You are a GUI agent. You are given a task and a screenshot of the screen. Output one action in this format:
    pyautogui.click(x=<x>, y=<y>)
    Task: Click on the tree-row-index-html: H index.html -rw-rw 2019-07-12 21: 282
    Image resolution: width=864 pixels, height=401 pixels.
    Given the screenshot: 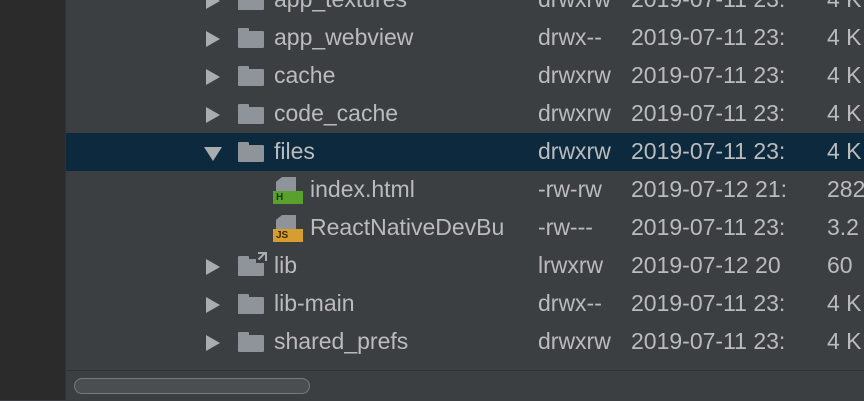 What is the action you would take?
    pyautogui.click(x=465, y=190)
    